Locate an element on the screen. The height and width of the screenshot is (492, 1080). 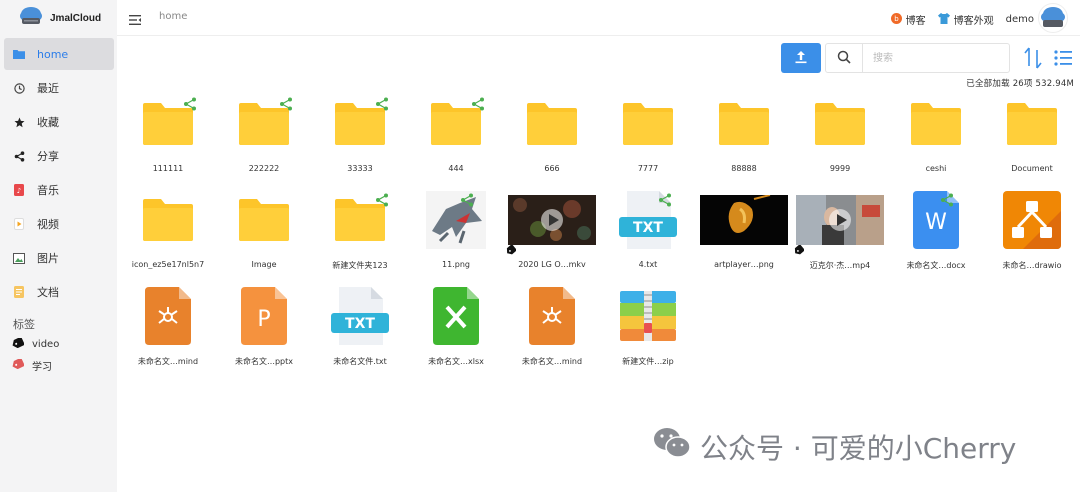
folder-item: 88888 is located at coordinates (744, 137).